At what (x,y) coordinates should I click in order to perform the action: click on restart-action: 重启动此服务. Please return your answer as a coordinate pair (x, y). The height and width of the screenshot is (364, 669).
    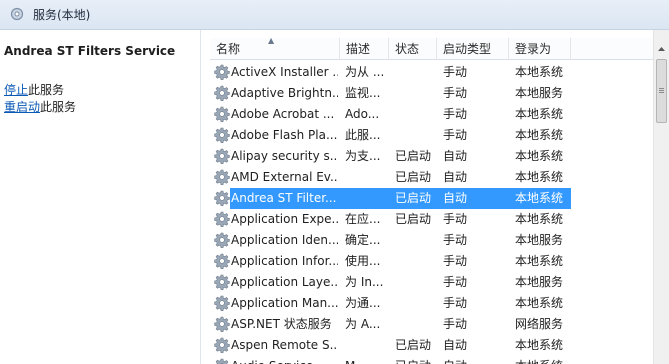
    Looking at the image, I should click on (40, 106).